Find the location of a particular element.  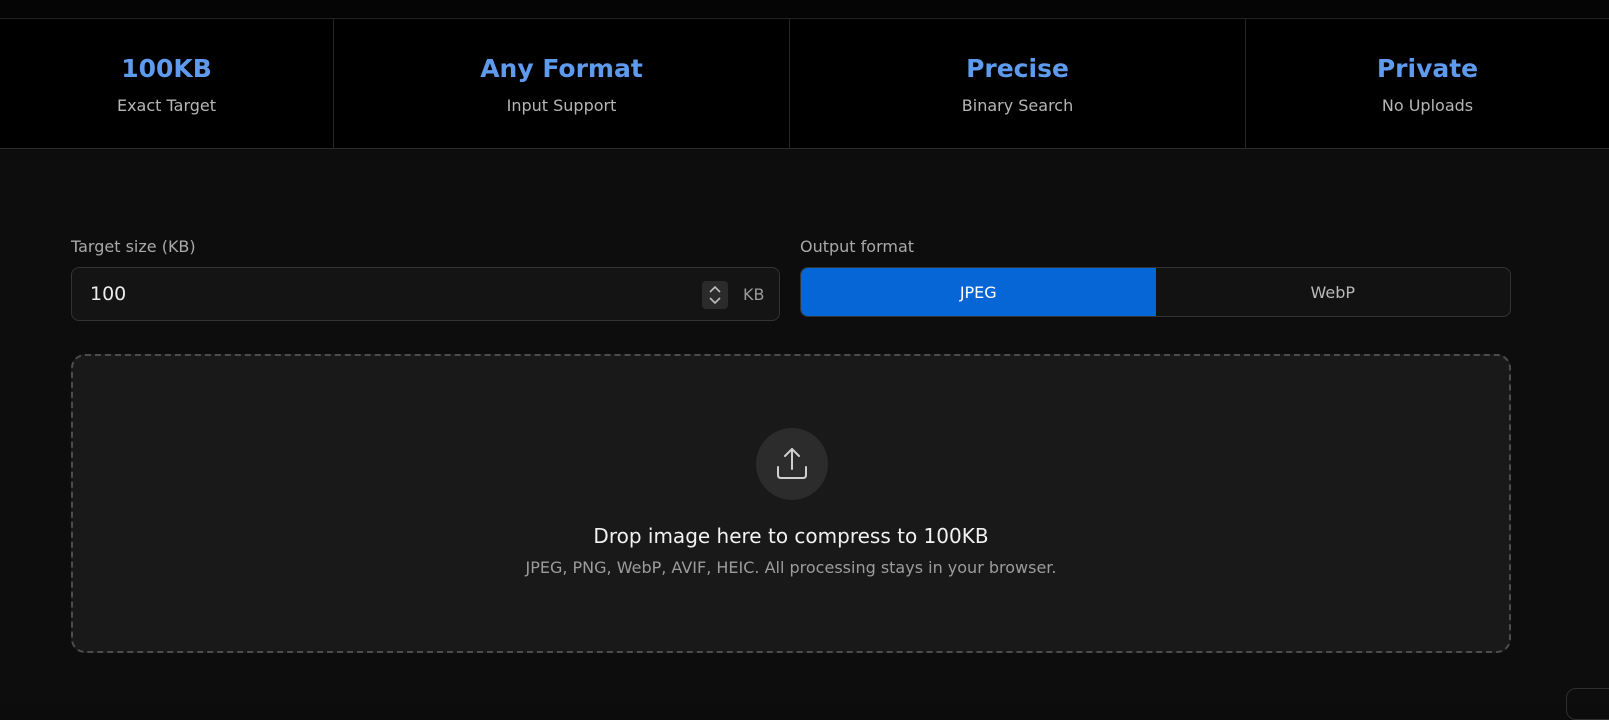

stat-label: Exact Target is located at coordinates (166, 105).